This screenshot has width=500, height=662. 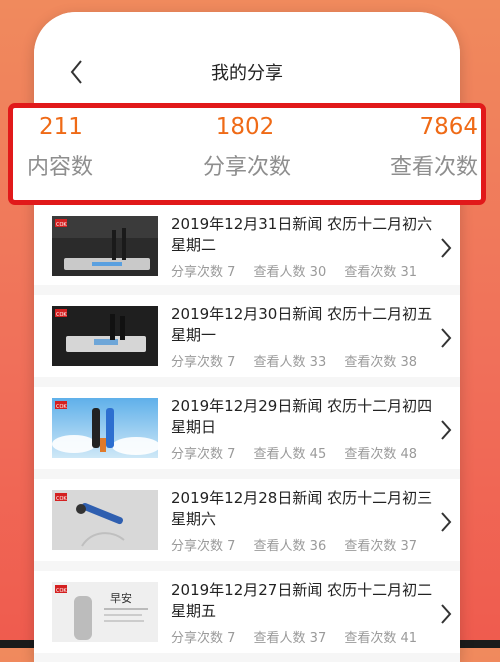 What do you see at coordinates (433, 167) in the screenshot?
I see `stat-label: 查看次数` at bounding box center [433, 167].